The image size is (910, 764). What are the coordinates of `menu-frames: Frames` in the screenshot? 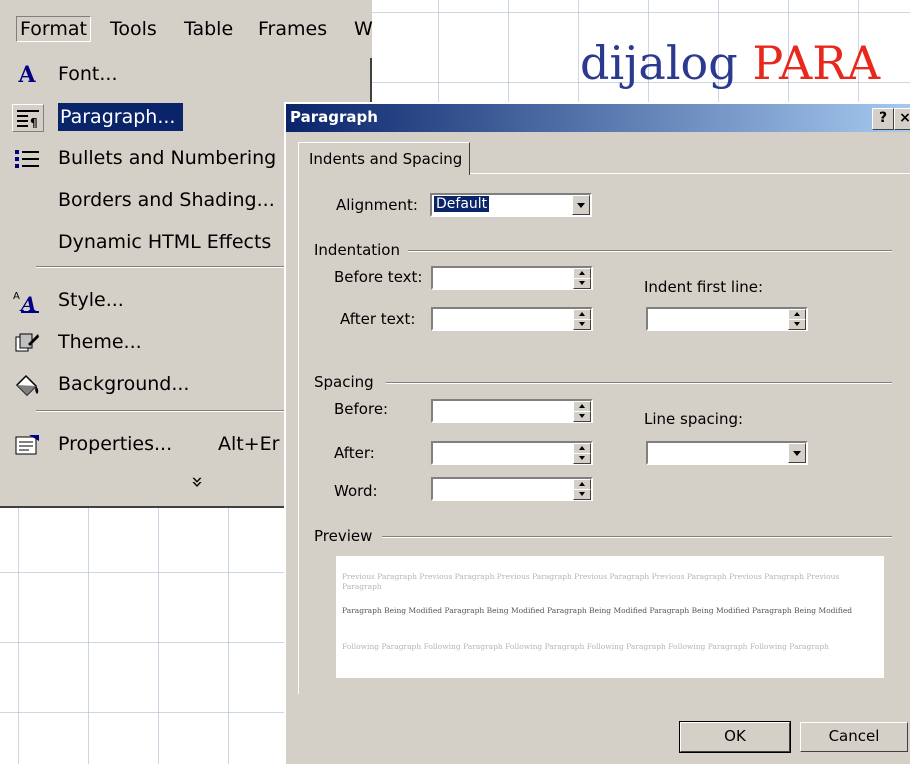 It's located at (292, 29).